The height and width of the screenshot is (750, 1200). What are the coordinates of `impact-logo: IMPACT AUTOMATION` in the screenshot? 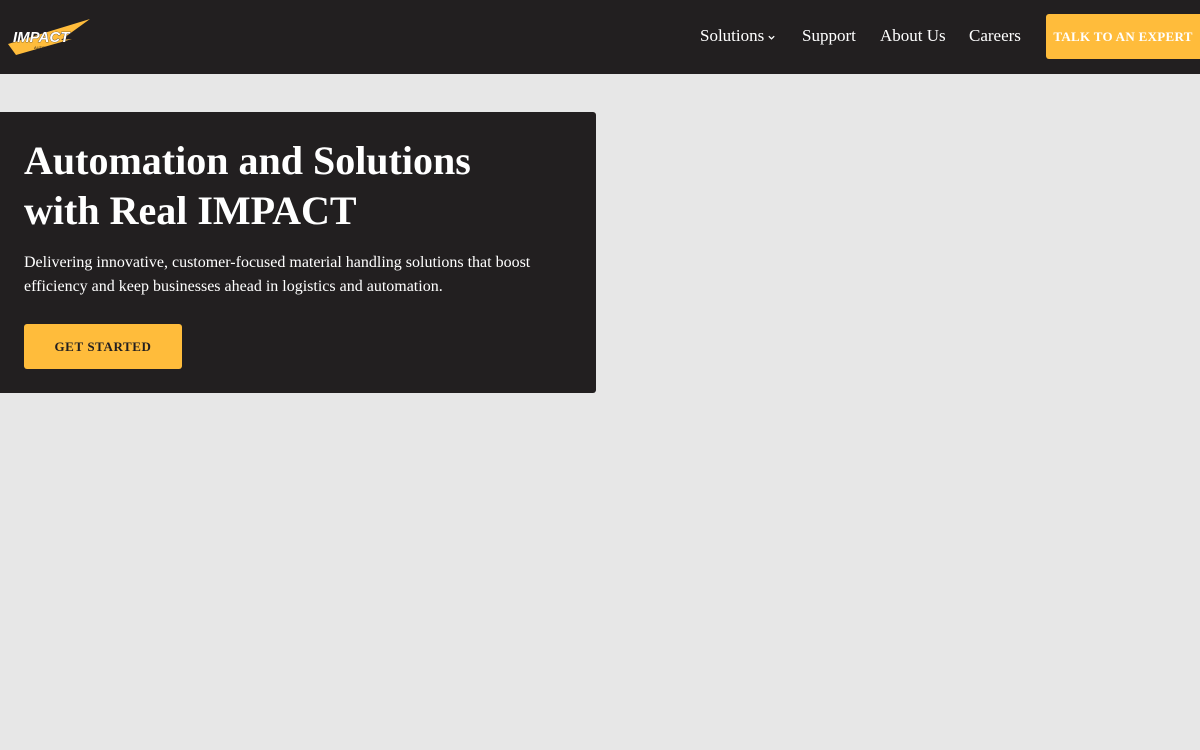 It's located at (49, 37).